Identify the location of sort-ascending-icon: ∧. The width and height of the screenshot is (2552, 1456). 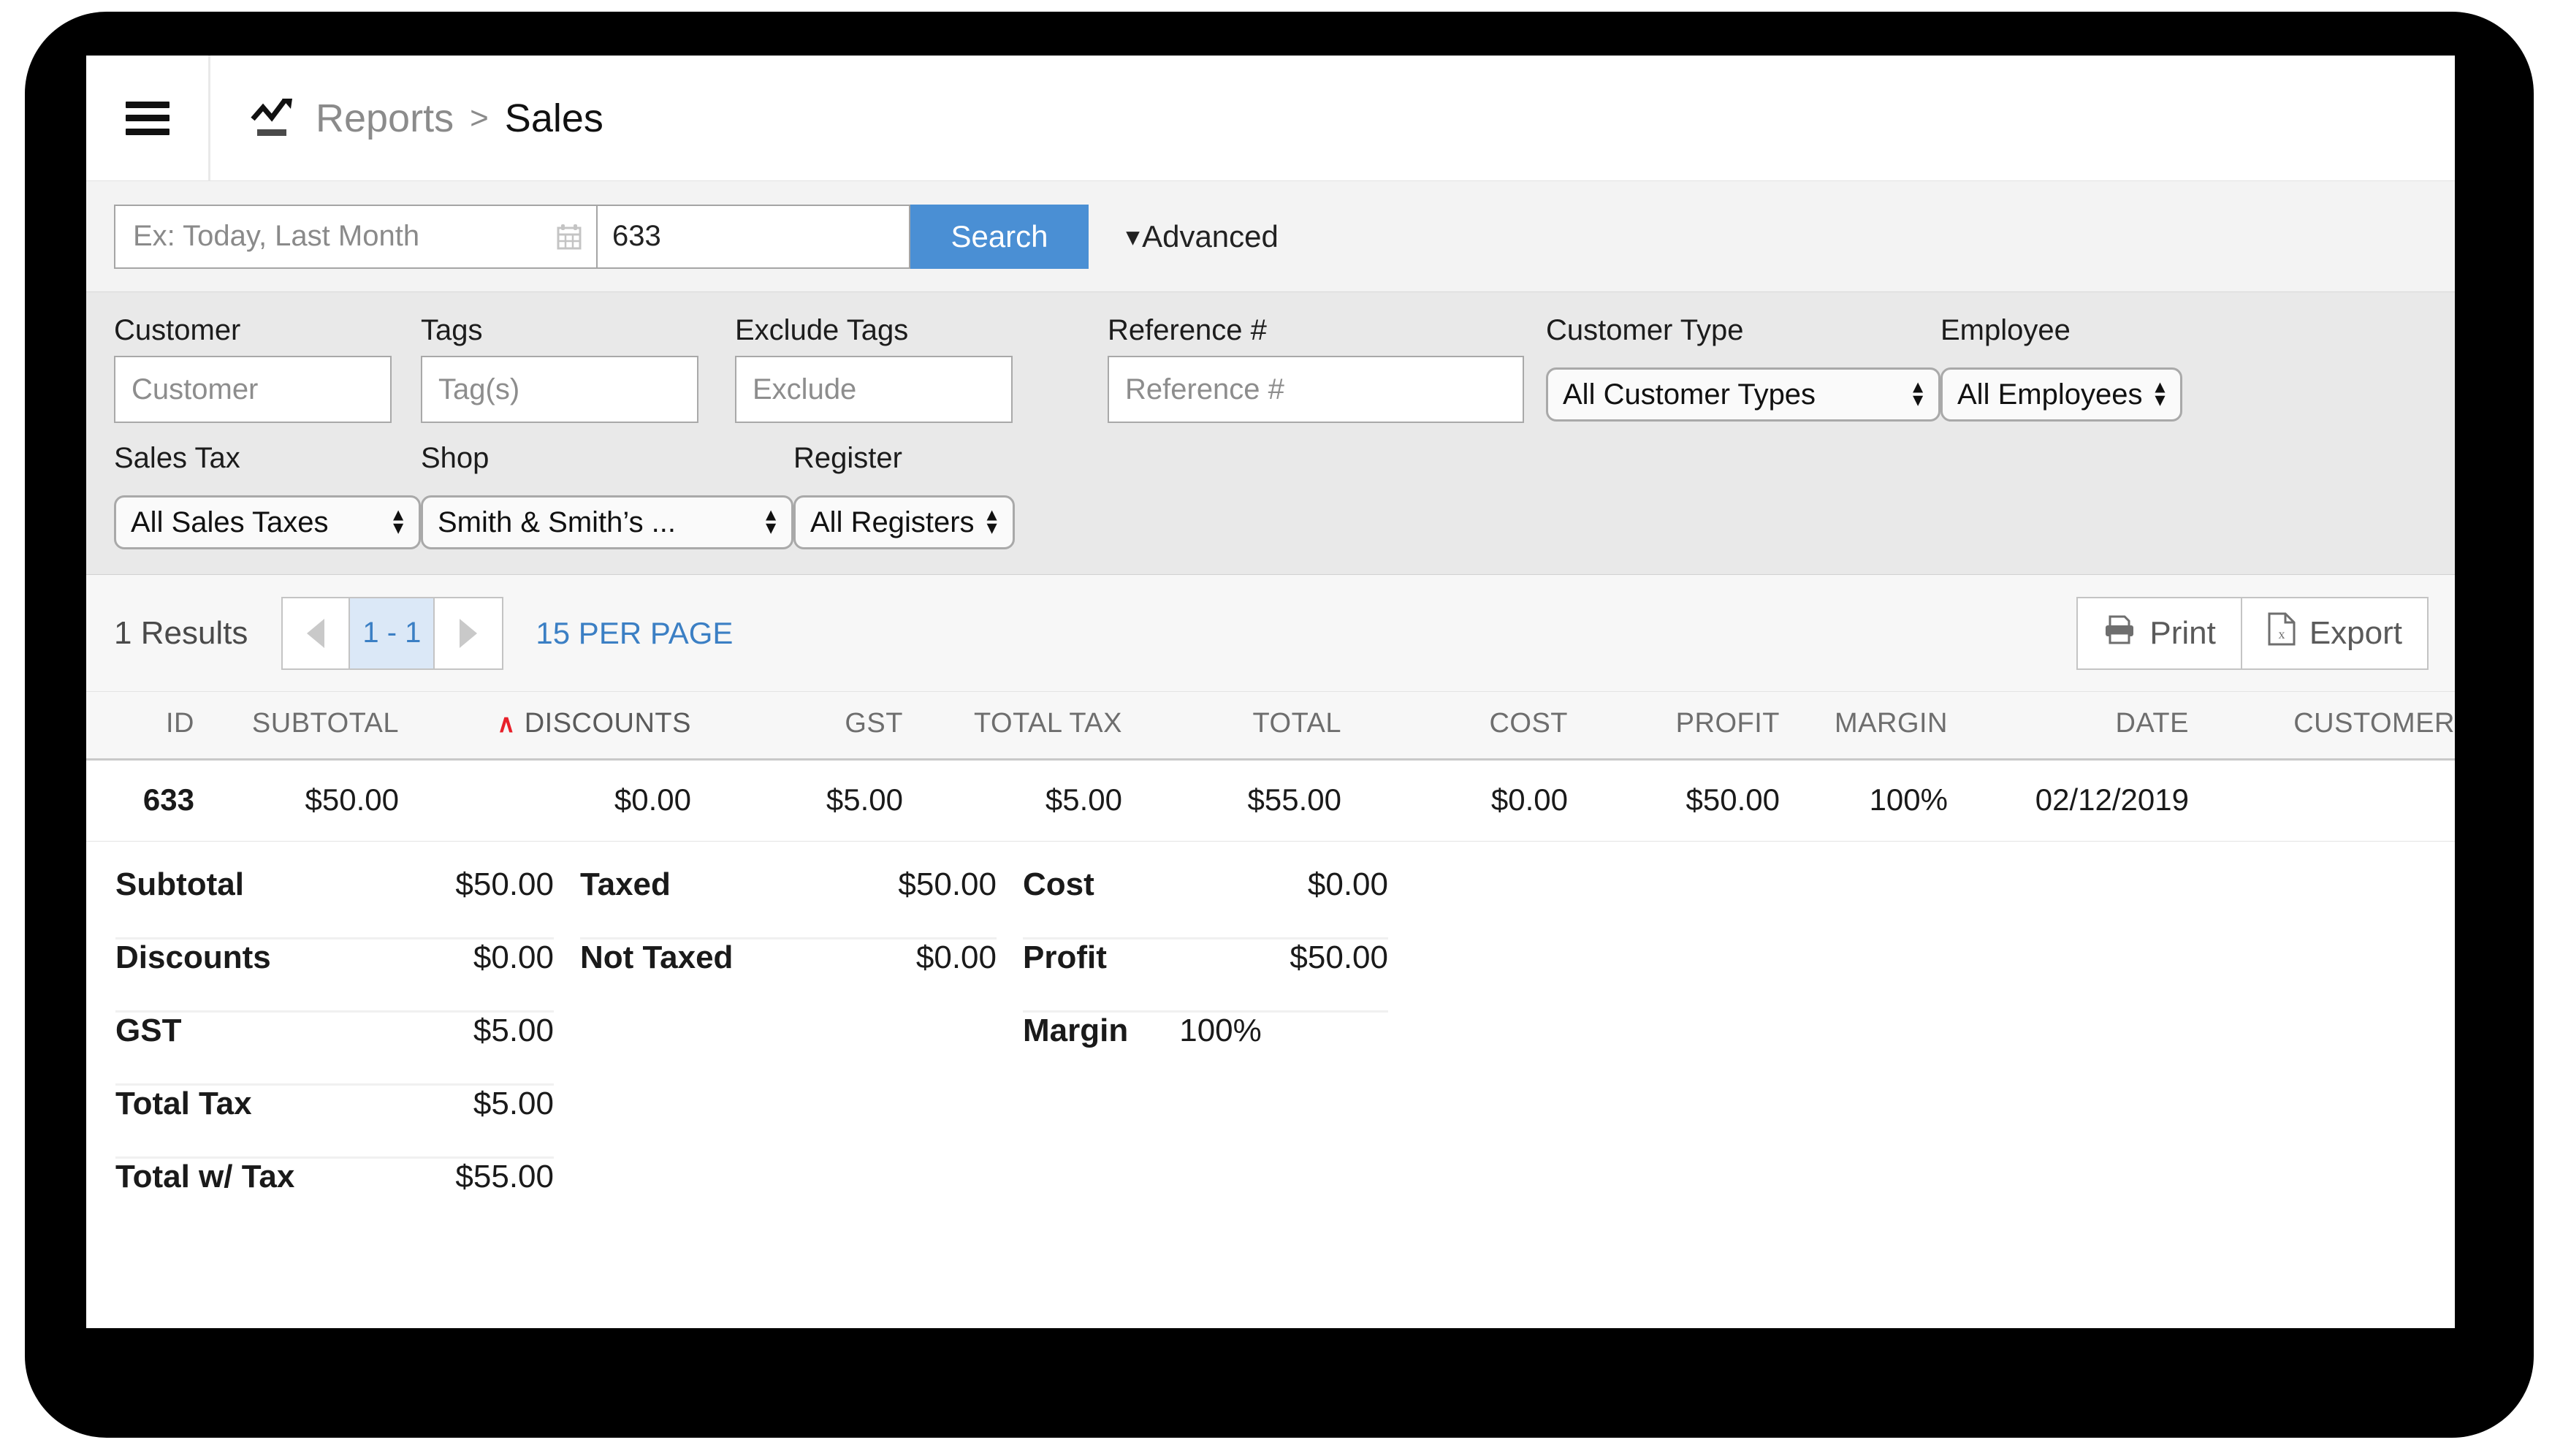
(506, 724).